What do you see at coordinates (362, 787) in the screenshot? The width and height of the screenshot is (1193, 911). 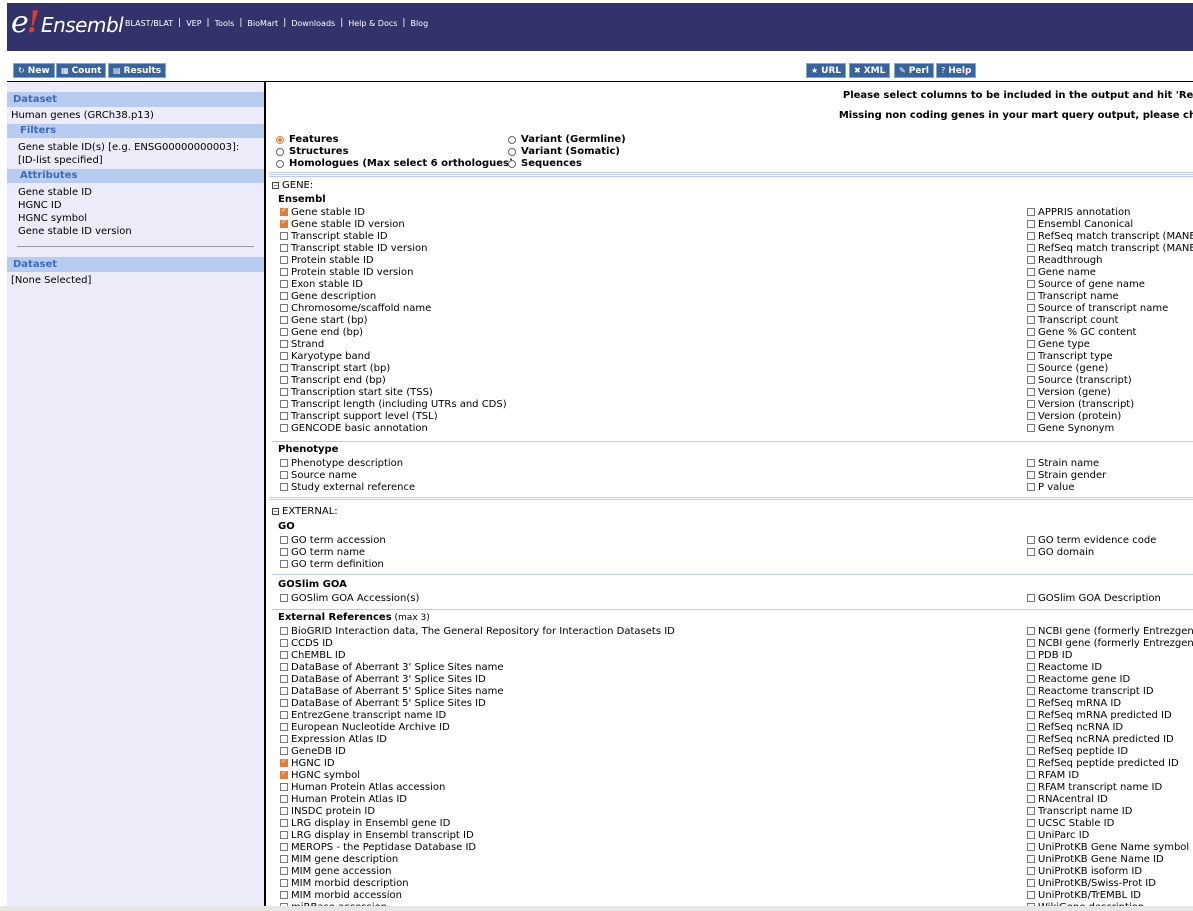 I see `attribute-checkbox: Human Protein Atlas accession` at bounding box center [362, 787].